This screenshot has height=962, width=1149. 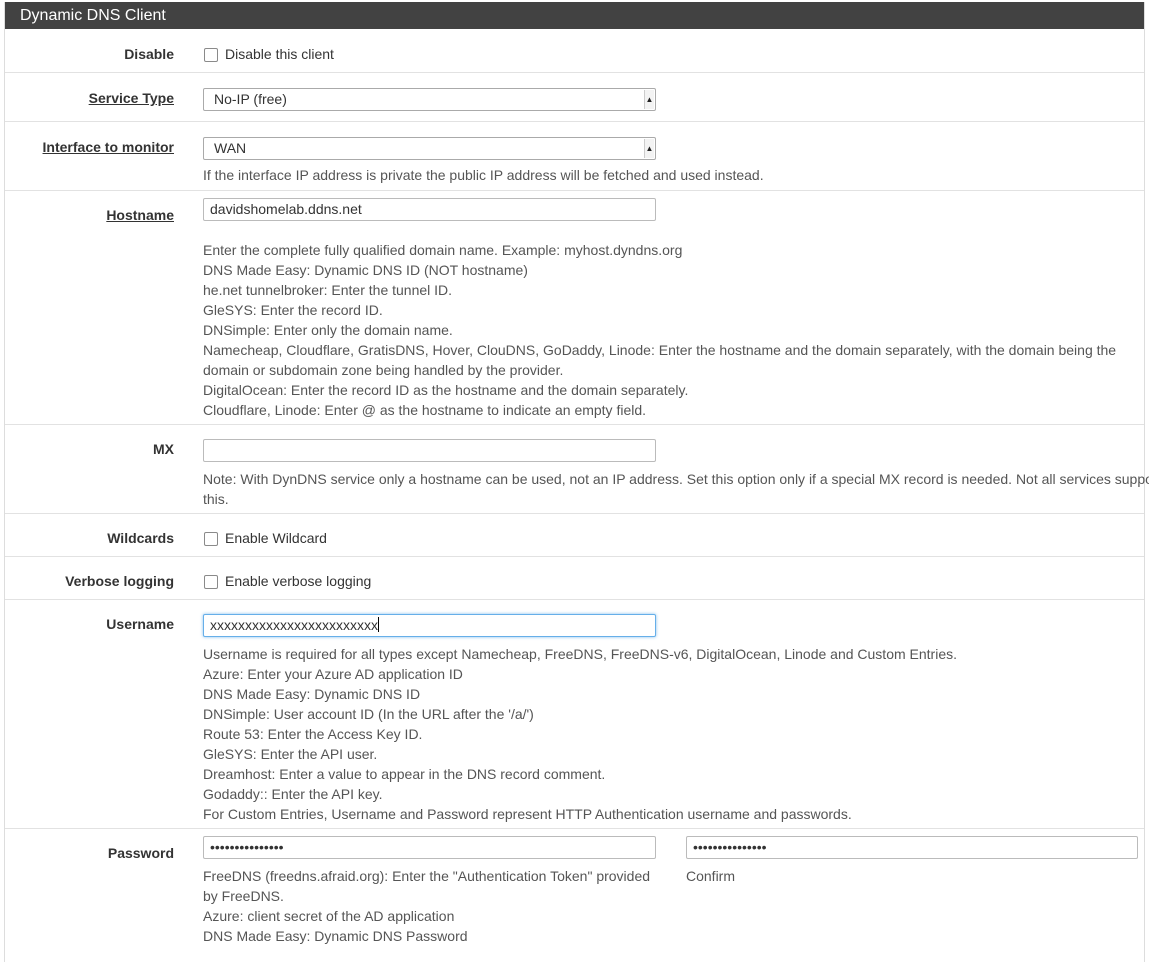 I want to click on mx-label: MX, so click(x=163, y=449).